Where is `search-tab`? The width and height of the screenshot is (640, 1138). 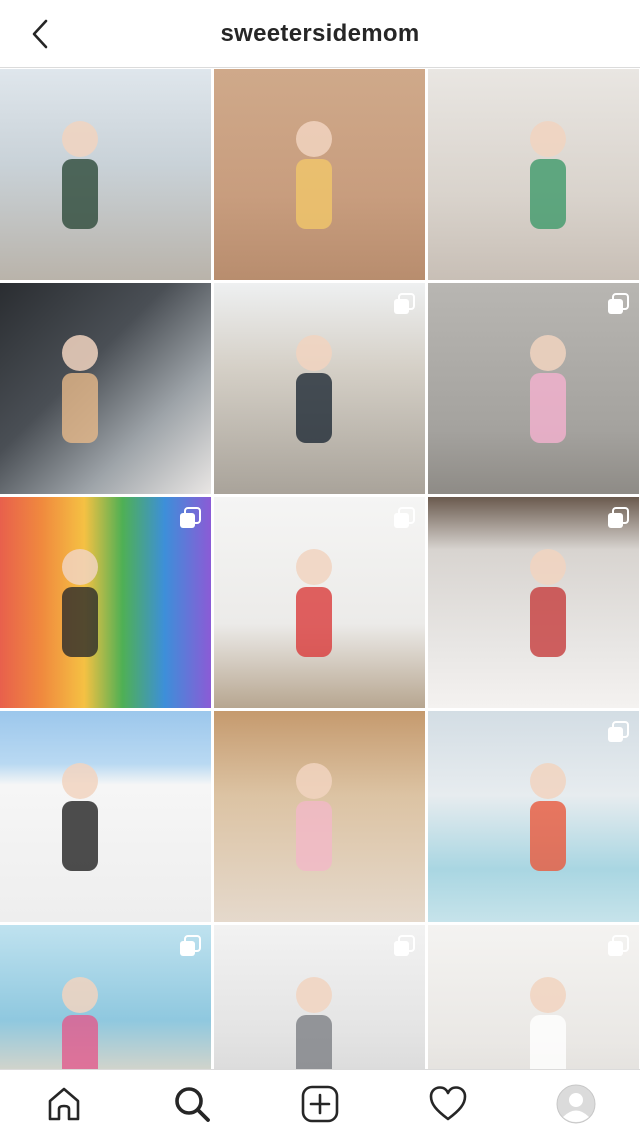
search-tab is located at coordinates (192, 1104).